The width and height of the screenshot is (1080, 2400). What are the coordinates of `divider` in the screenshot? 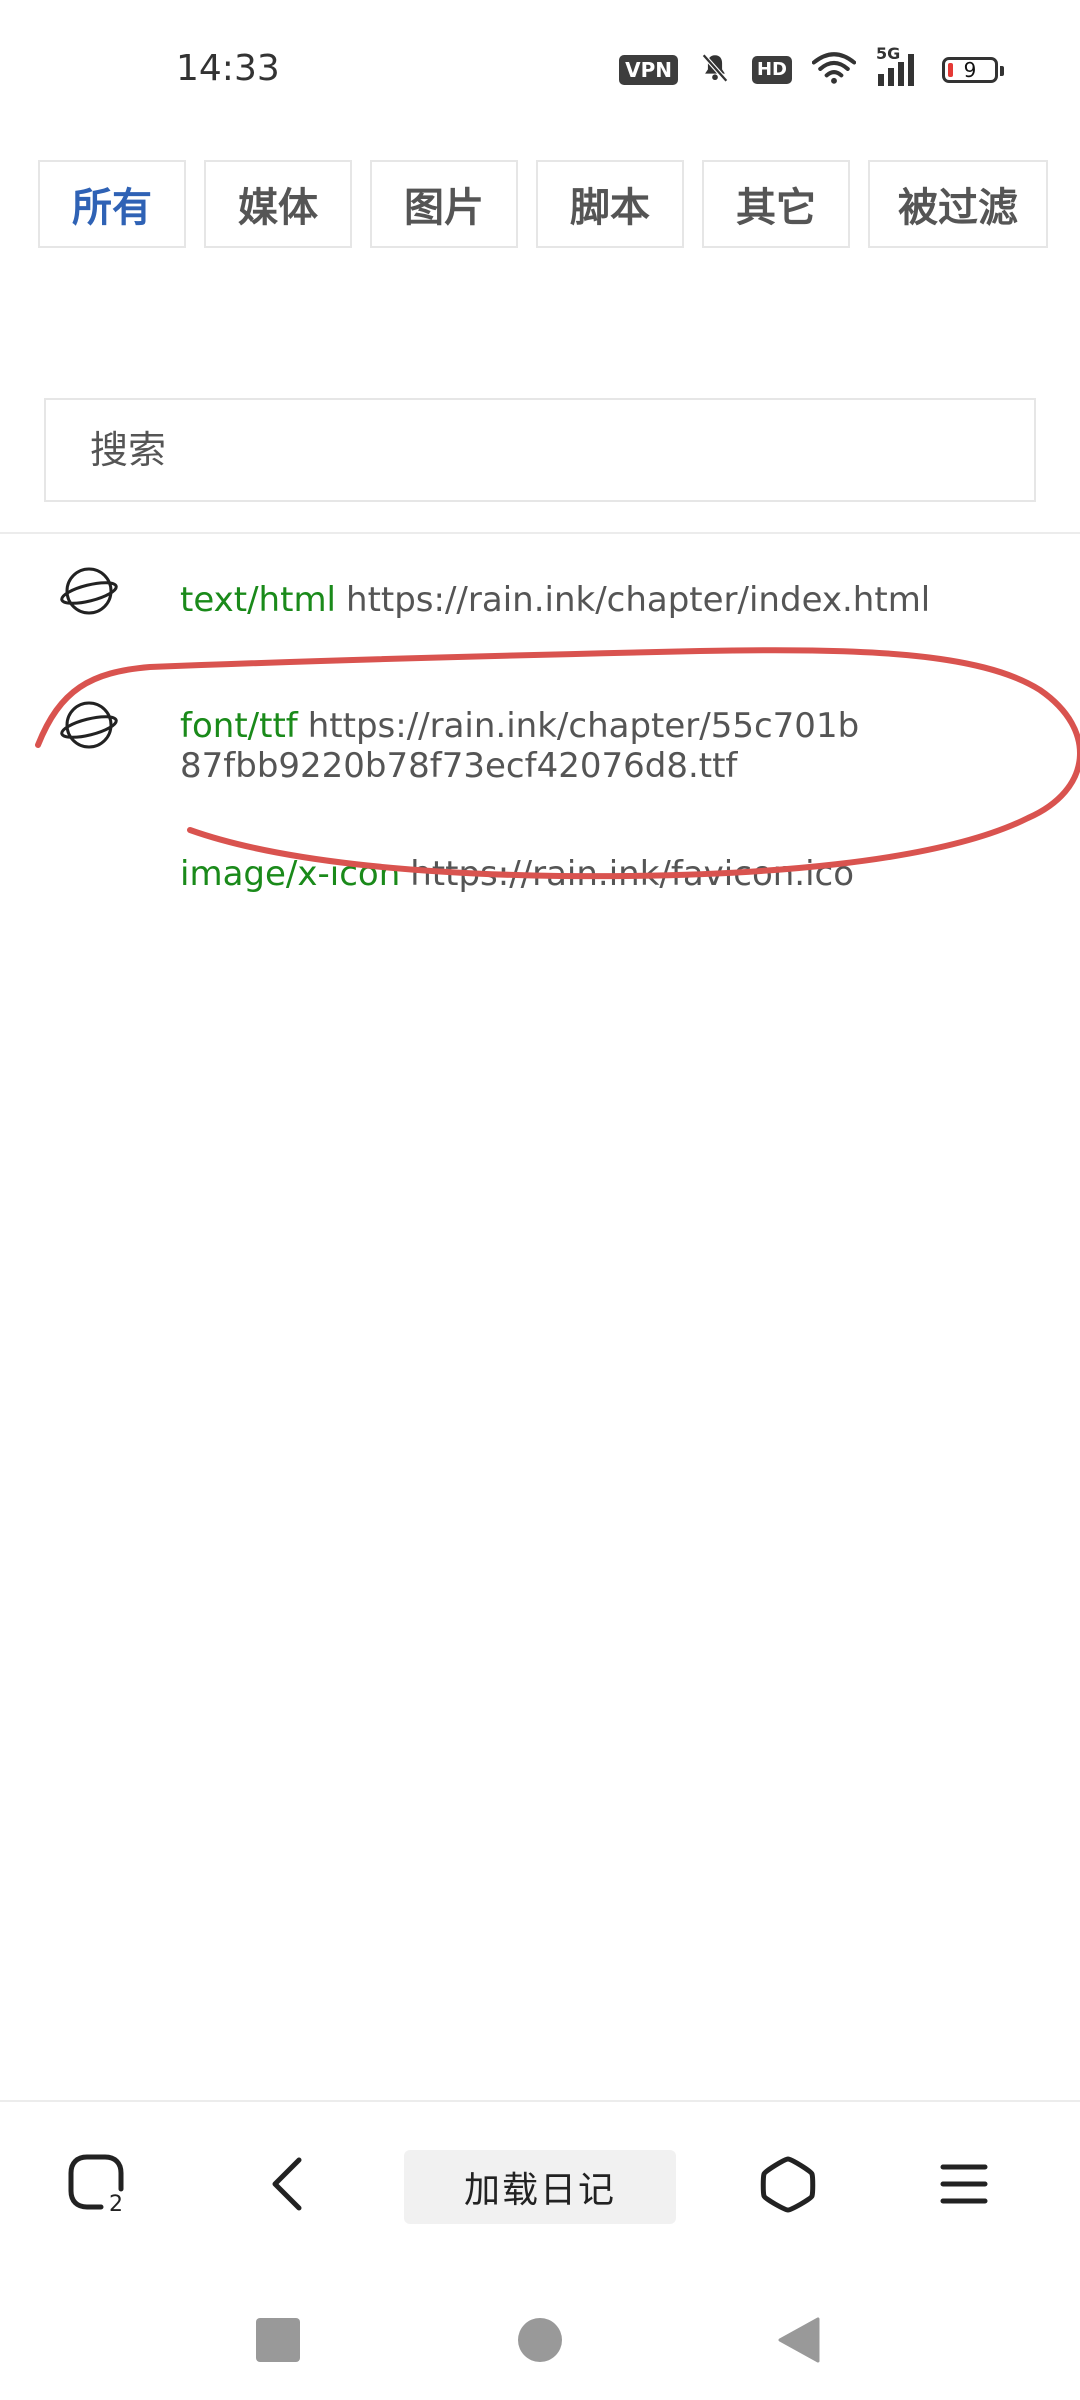 It's located at (540, 533).